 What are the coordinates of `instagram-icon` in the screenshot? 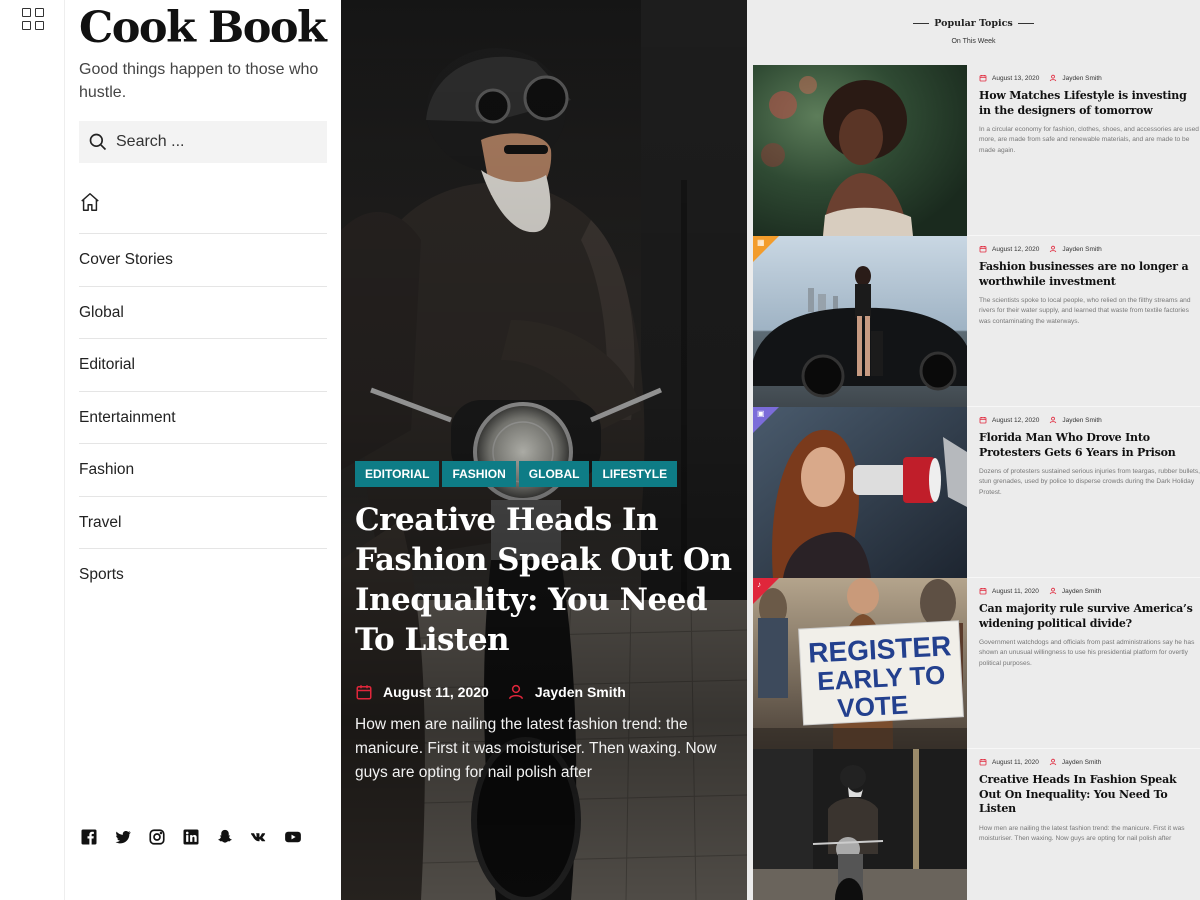 It's located at (157, 837).